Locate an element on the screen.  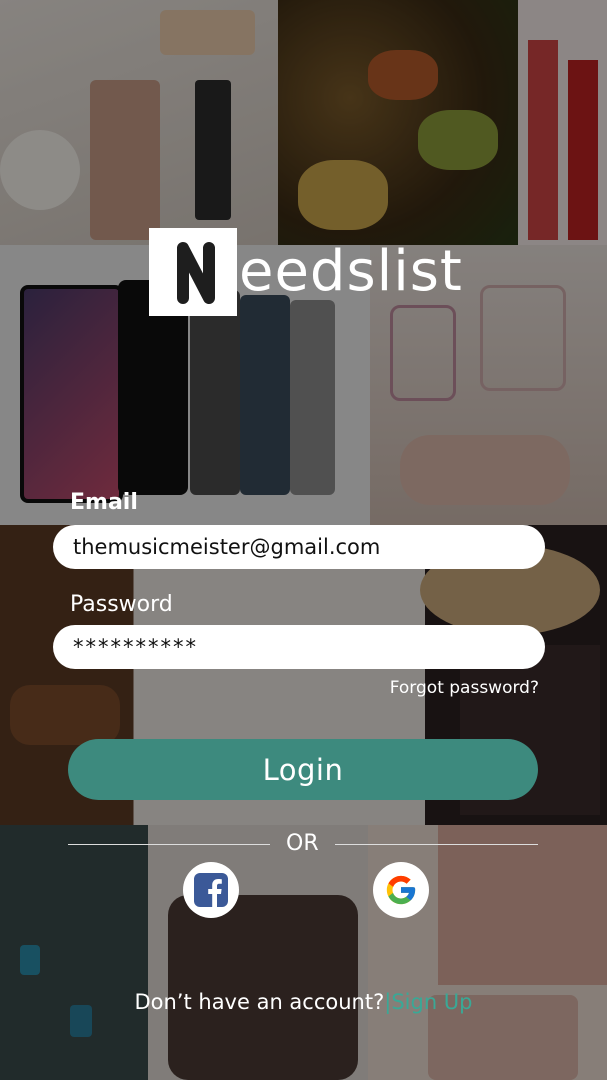
logo-mark is located at coordinates (193, 272).